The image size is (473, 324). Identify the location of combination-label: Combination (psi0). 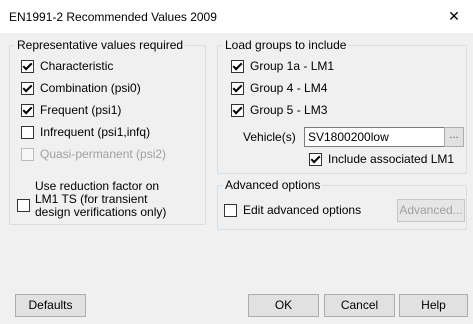
(90, 88).